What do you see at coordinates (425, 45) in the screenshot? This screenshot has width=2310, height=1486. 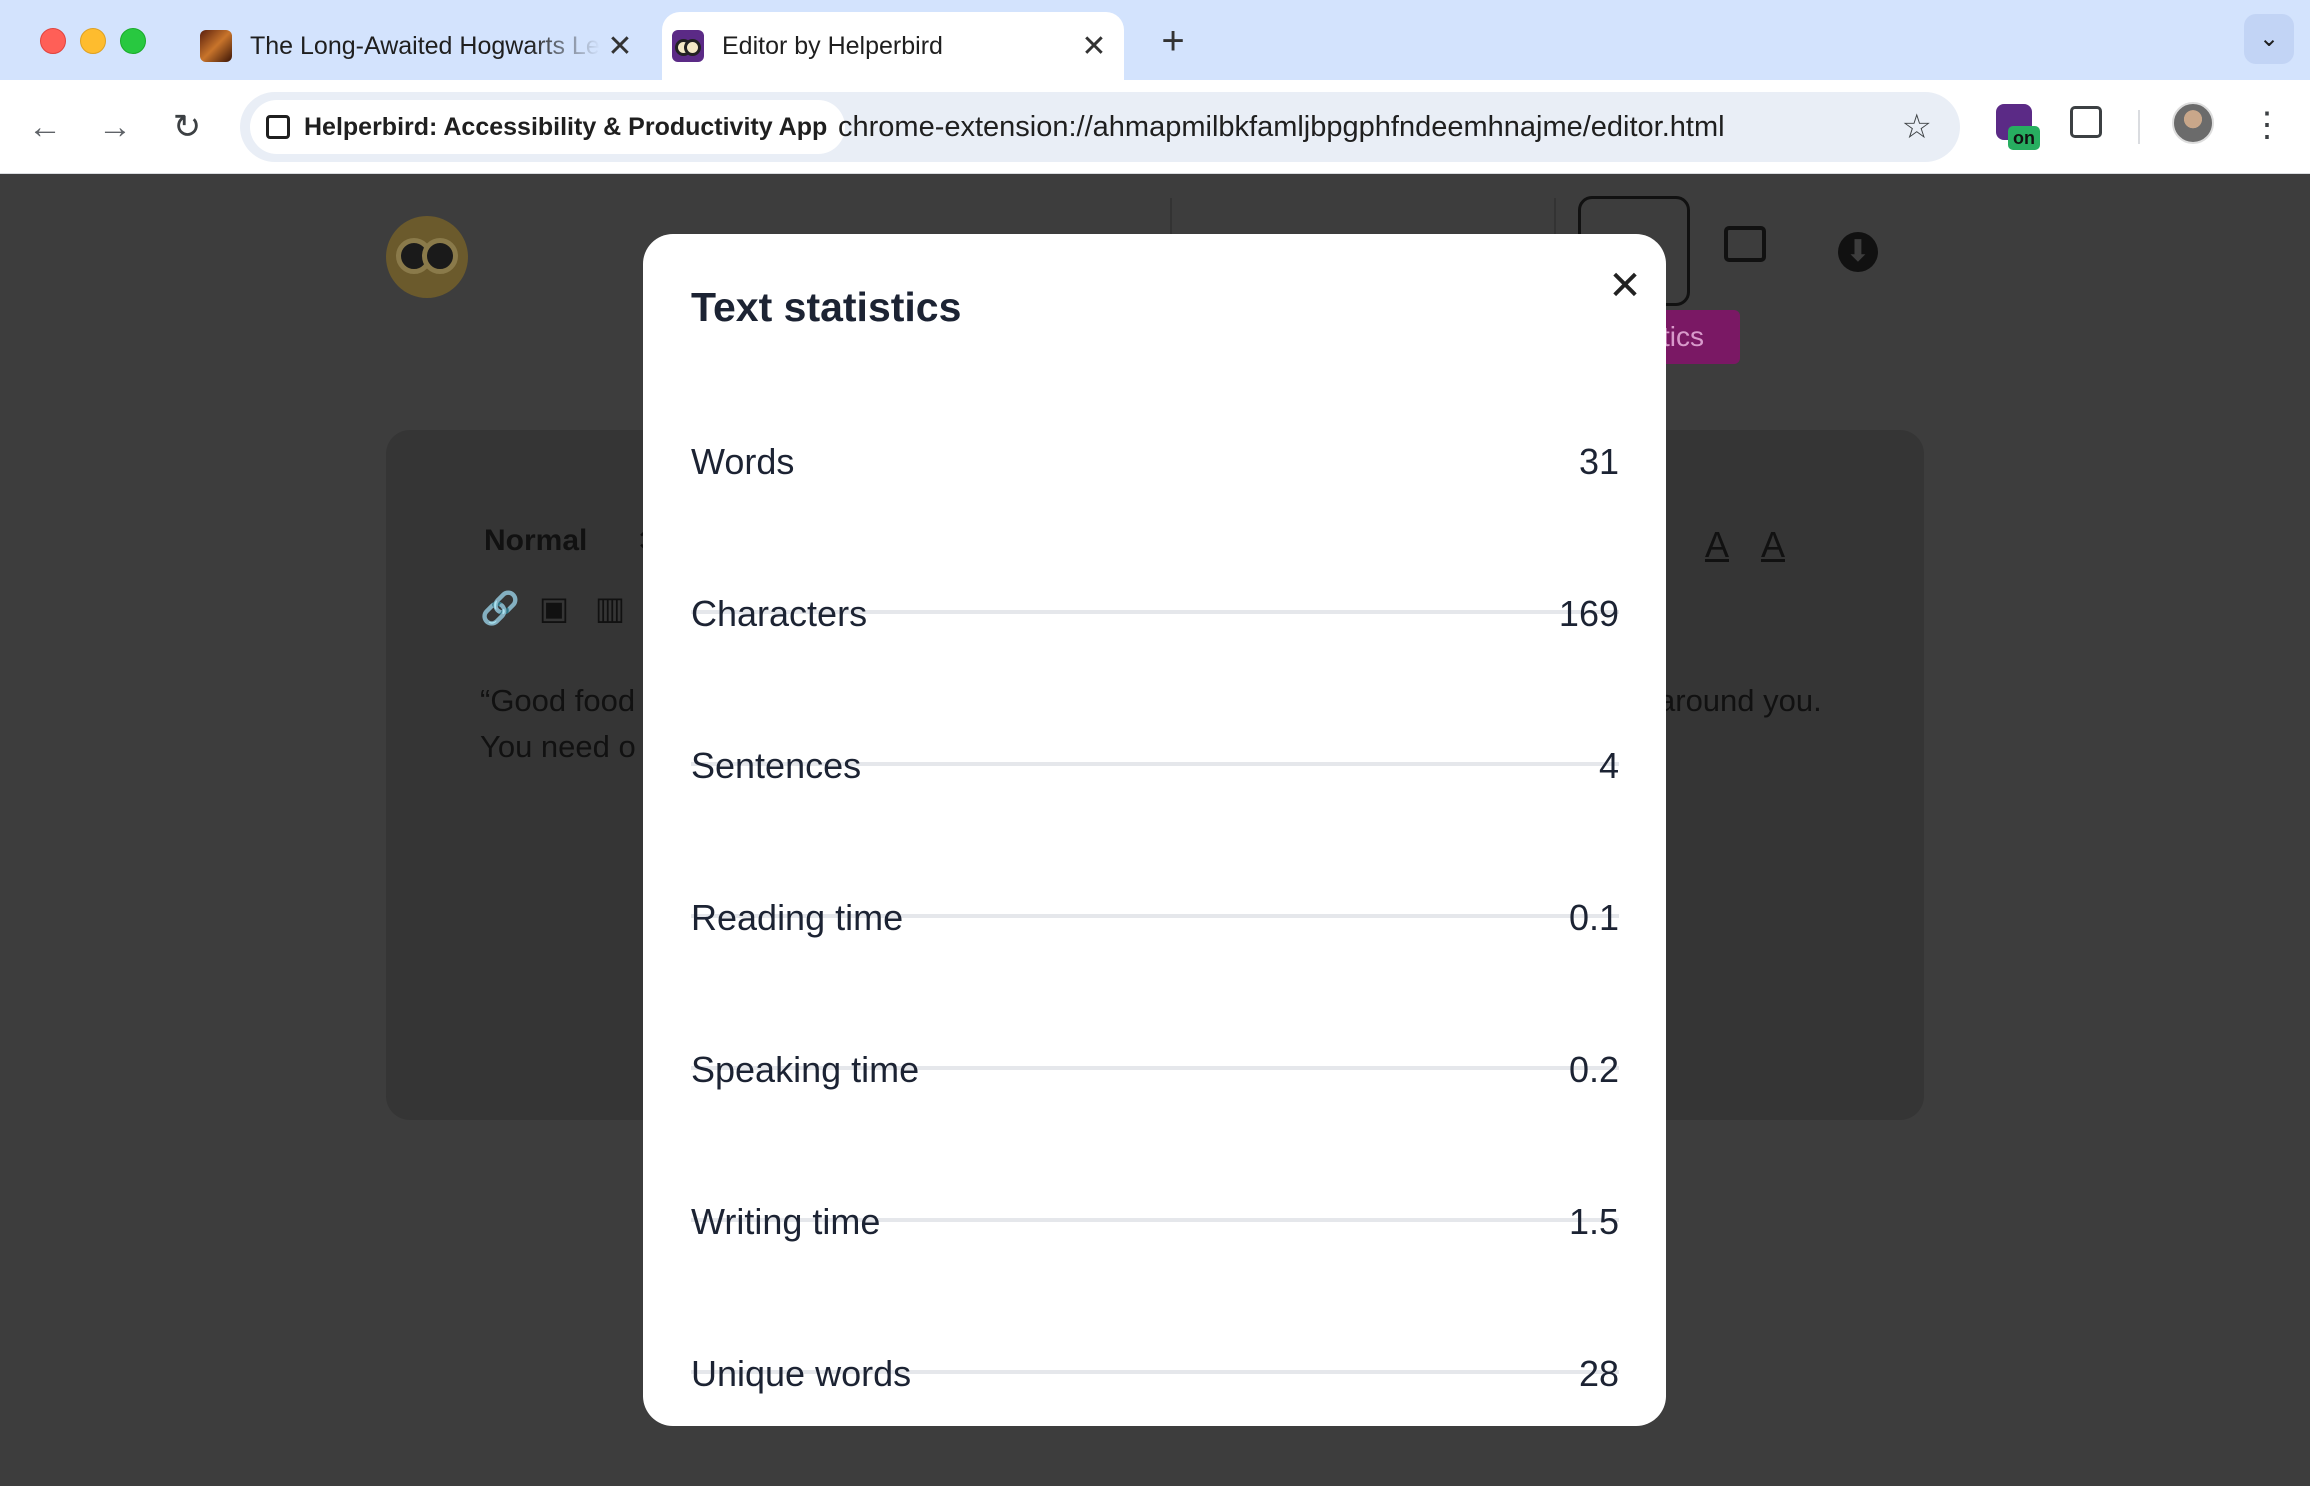 I see `tab-title: The Long-Awaited Hogwarts Legacy` at bounding box center [425, 45].